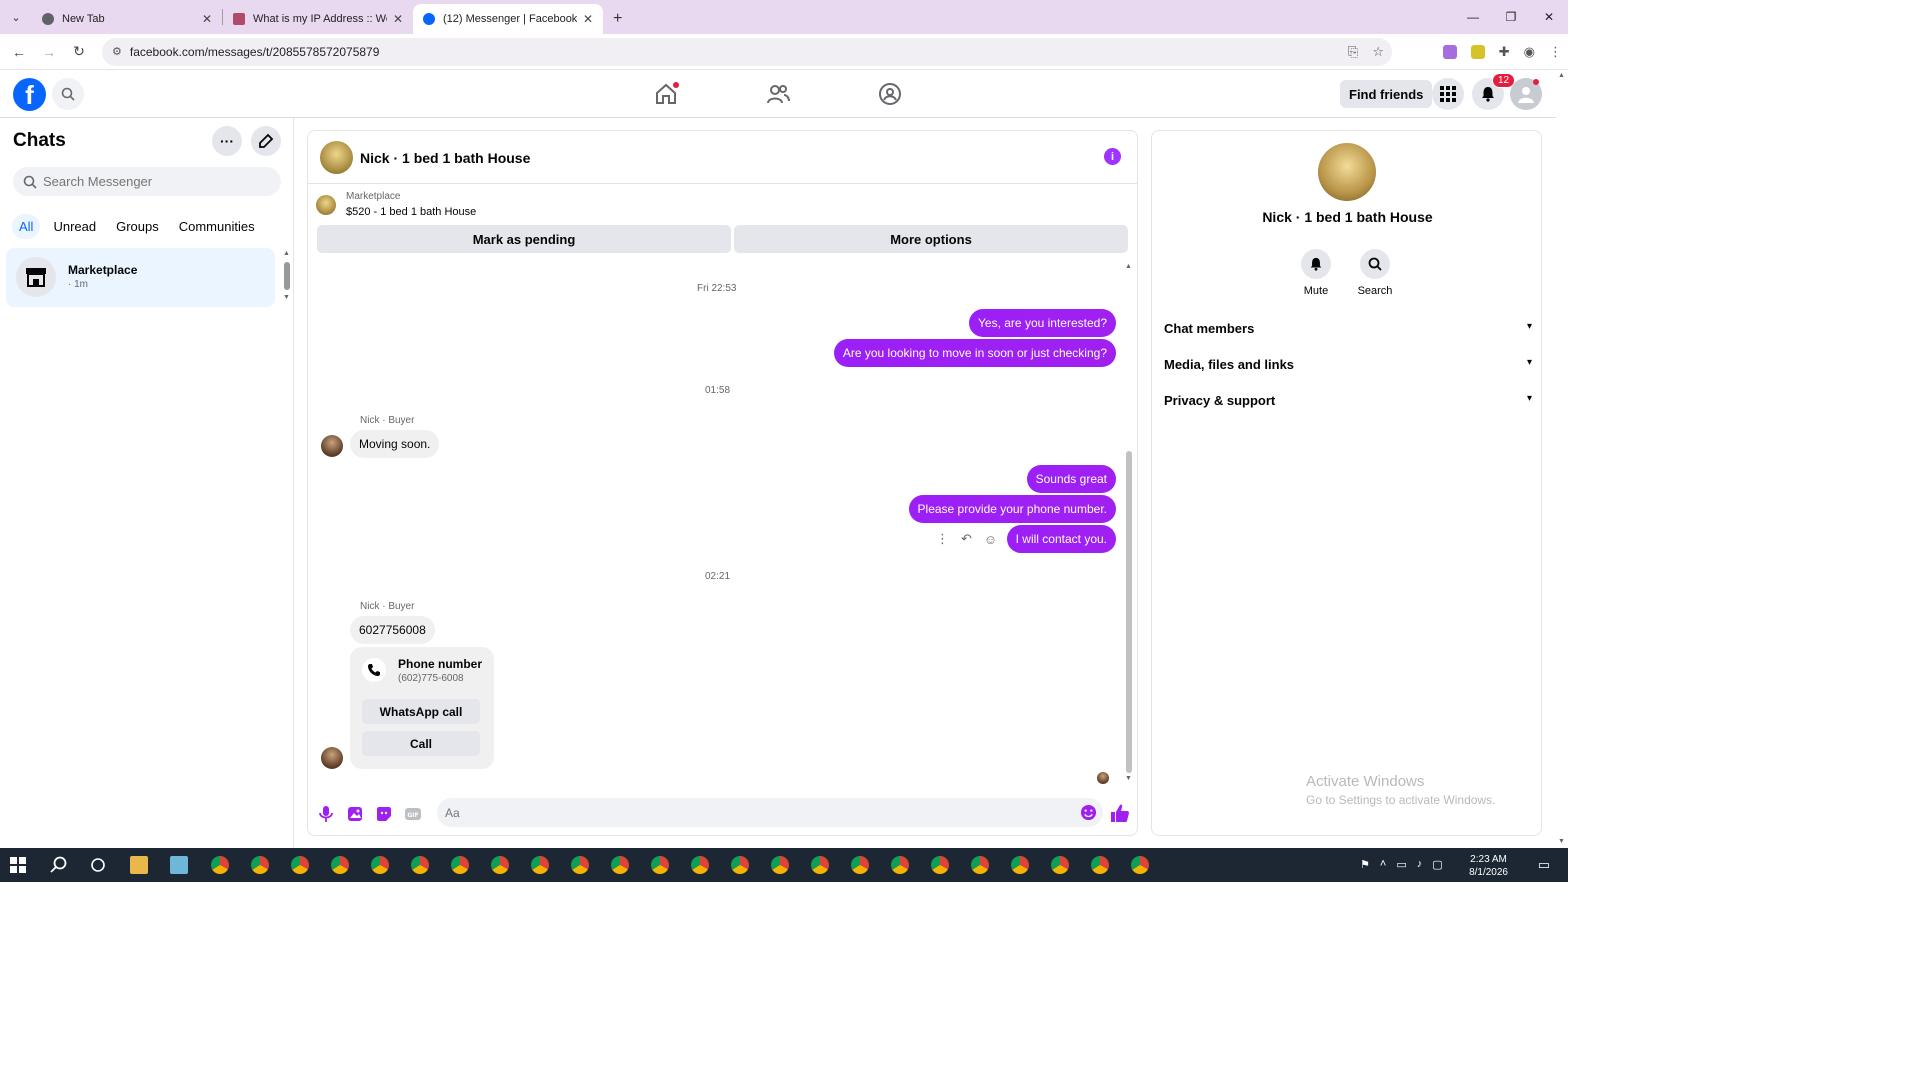 The width and height of the screenshot is (1920, 1080). What do you see at coordinates (1348, 364) in the screenshot?
I see `section-media-files-links: Media, files and links ▾` at bounding box center [1348, 364].